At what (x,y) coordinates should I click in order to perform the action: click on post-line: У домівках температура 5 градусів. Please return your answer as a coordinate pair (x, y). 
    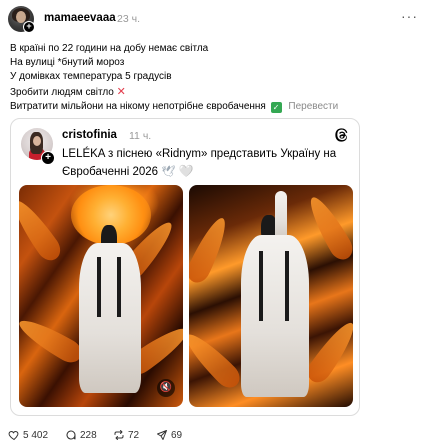
    Looking at the image, I should click on (91, 77).